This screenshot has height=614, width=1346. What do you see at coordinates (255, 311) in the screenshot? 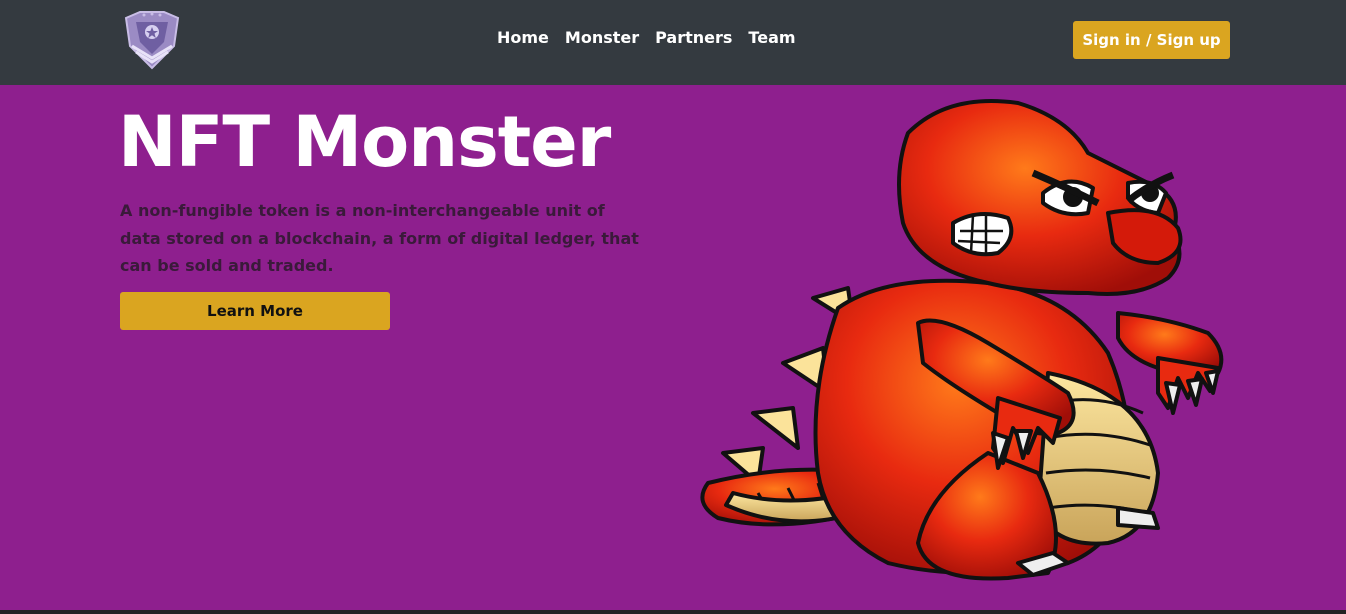
I see `learn-more-button: Learn More` at bounding box center [255, 311].